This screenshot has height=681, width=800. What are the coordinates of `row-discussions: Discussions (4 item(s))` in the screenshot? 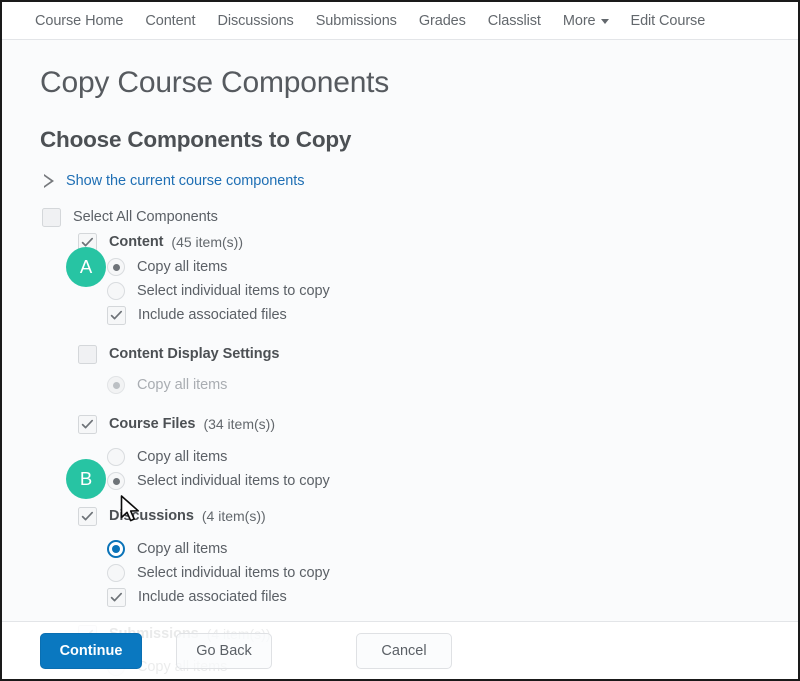 It's located at (419, 516).